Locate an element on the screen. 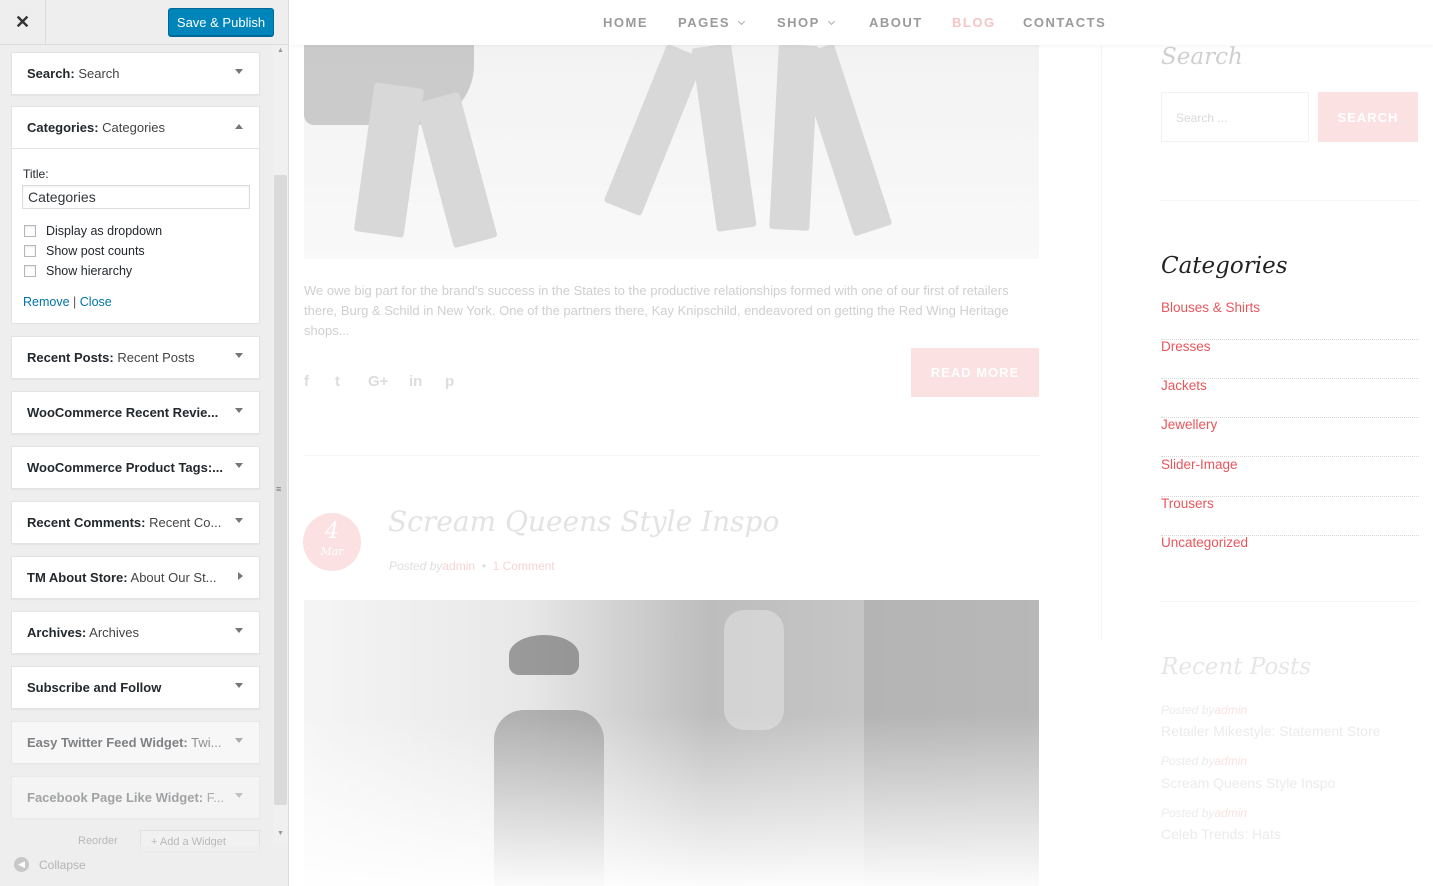 This screenshot has width=1433, height=886. widget-type: Easy Twitter Feed Widget: is located at coordinates (107, 742).